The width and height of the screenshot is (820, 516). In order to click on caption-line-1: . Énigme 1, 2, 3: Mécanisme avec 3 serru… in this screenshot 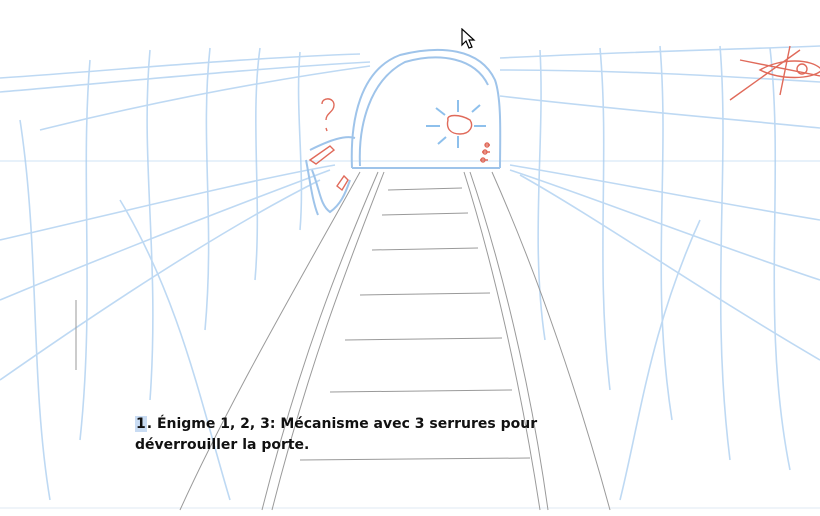, I will do `click(342, 424)`.